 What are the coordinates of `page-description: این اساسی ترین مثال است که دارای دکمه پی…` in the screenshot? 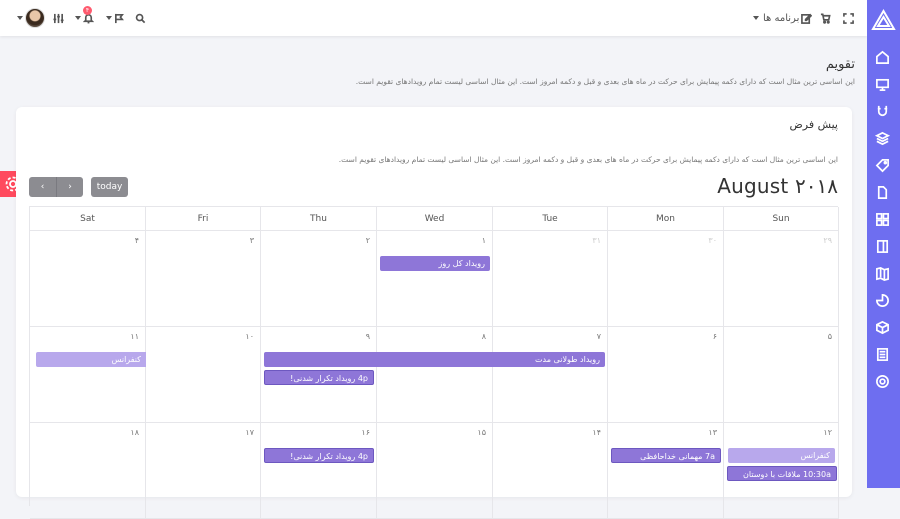 It's located at (605, 81).